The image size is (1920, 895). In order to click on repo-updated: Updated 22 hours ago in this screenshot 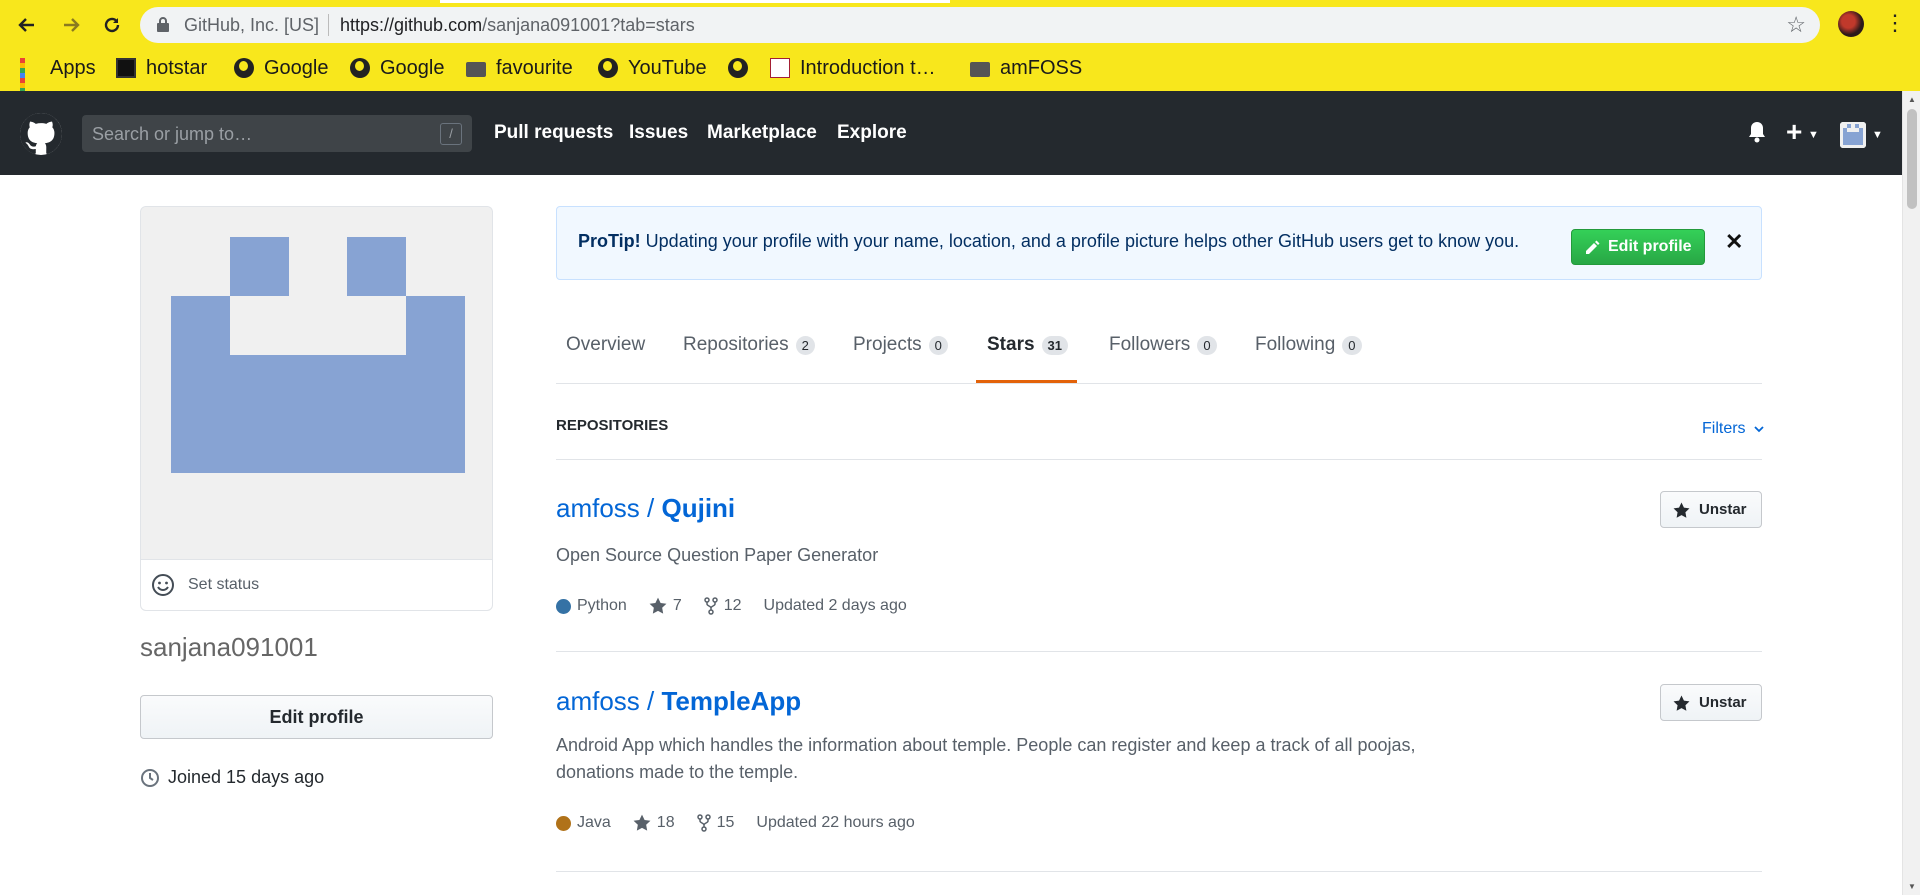, I will do `click(835, 822)`.